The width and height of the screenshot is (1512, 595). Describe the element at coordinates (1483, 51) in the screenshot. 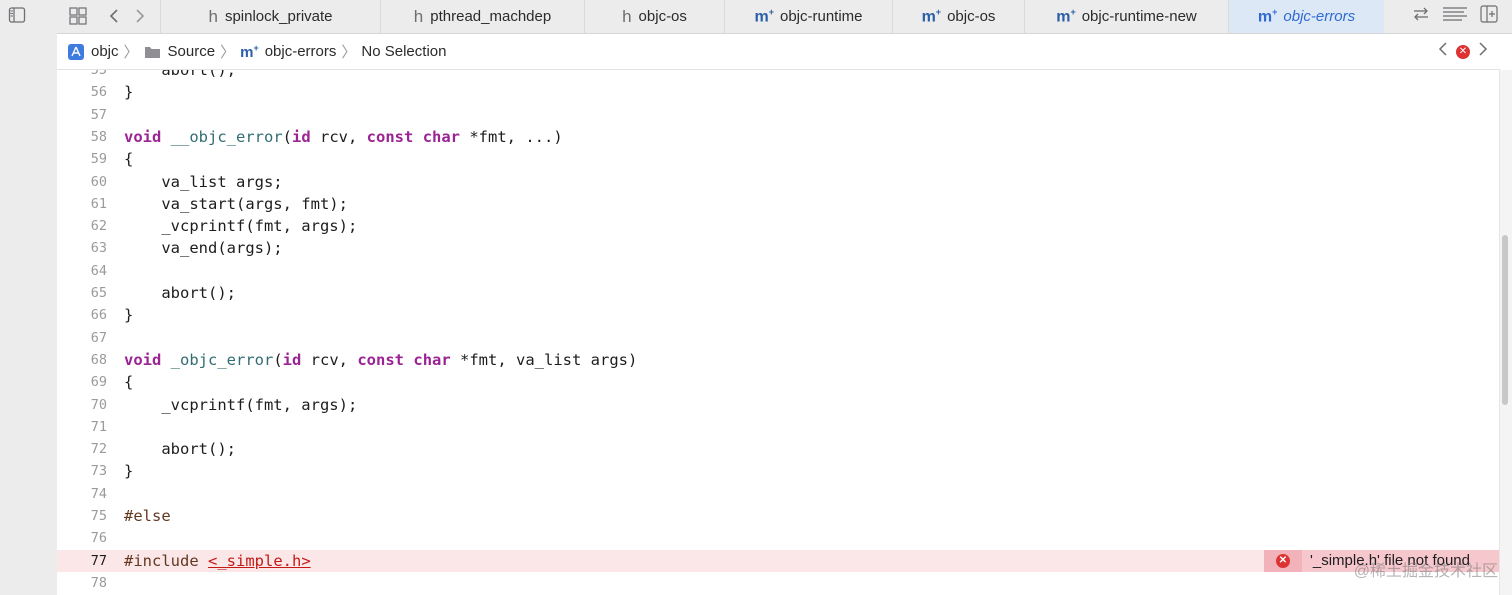

I see `next-issue-icon` at that location.